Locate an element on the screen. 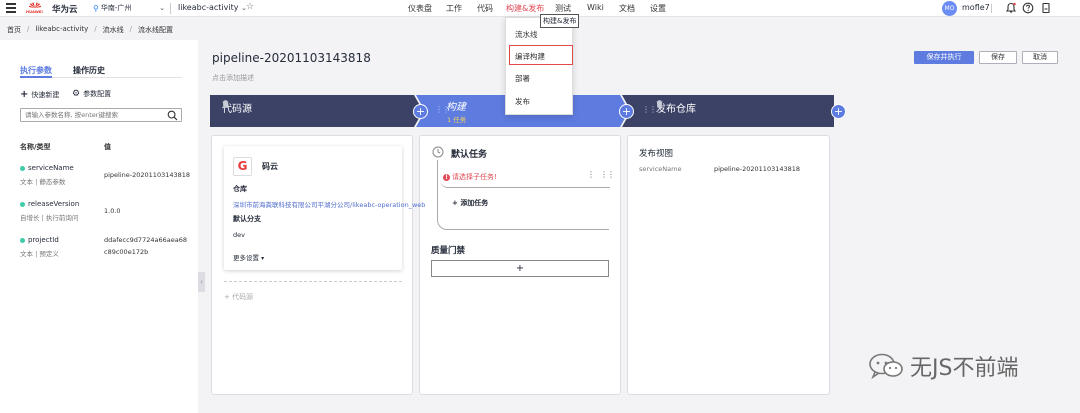 The width and height of the screenshot is (1080, 413). param-type: 自增长 | 执行前询问 is located at coordinates (49, 218).